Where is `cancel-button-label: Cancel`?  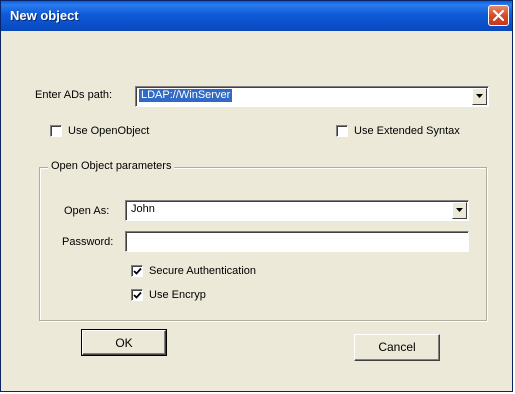
cancel-button-label: Cancel is located at coordinates (397, 347).